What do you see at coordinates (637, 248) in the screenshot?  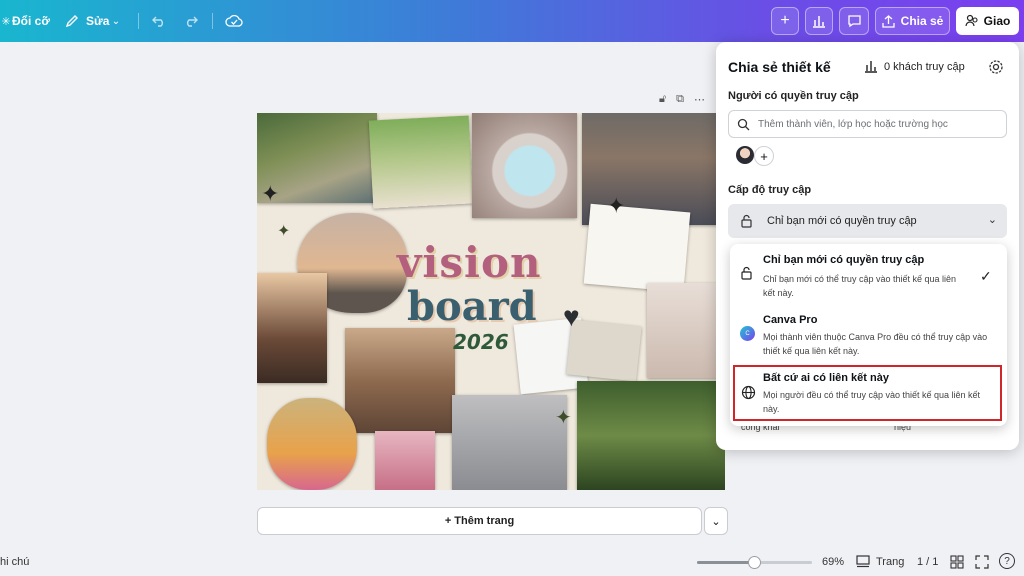 I see `document-photo` at bounding box center [637, 248].